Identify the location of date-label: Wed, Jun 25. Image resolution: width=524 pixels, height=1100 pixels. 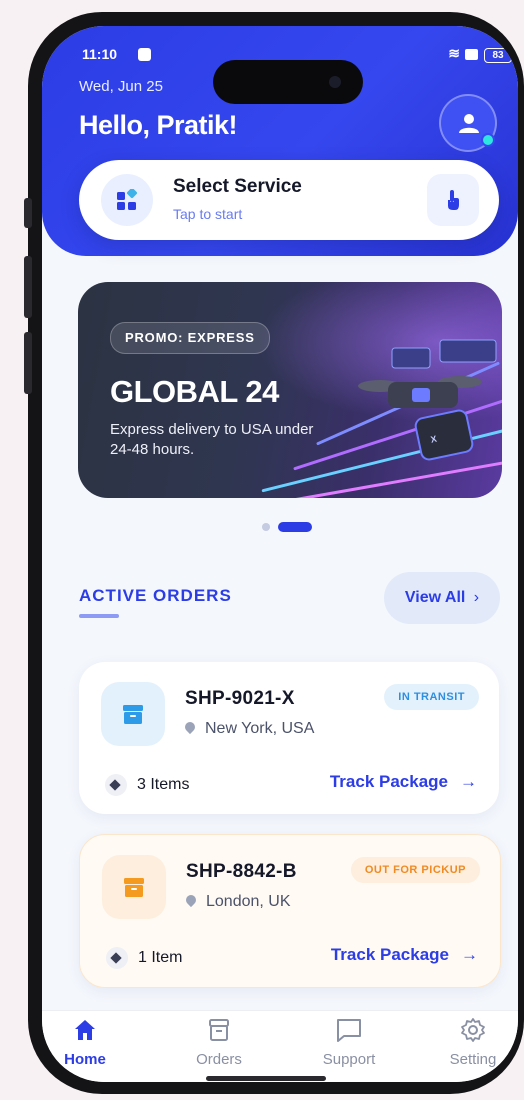
(121, 86).